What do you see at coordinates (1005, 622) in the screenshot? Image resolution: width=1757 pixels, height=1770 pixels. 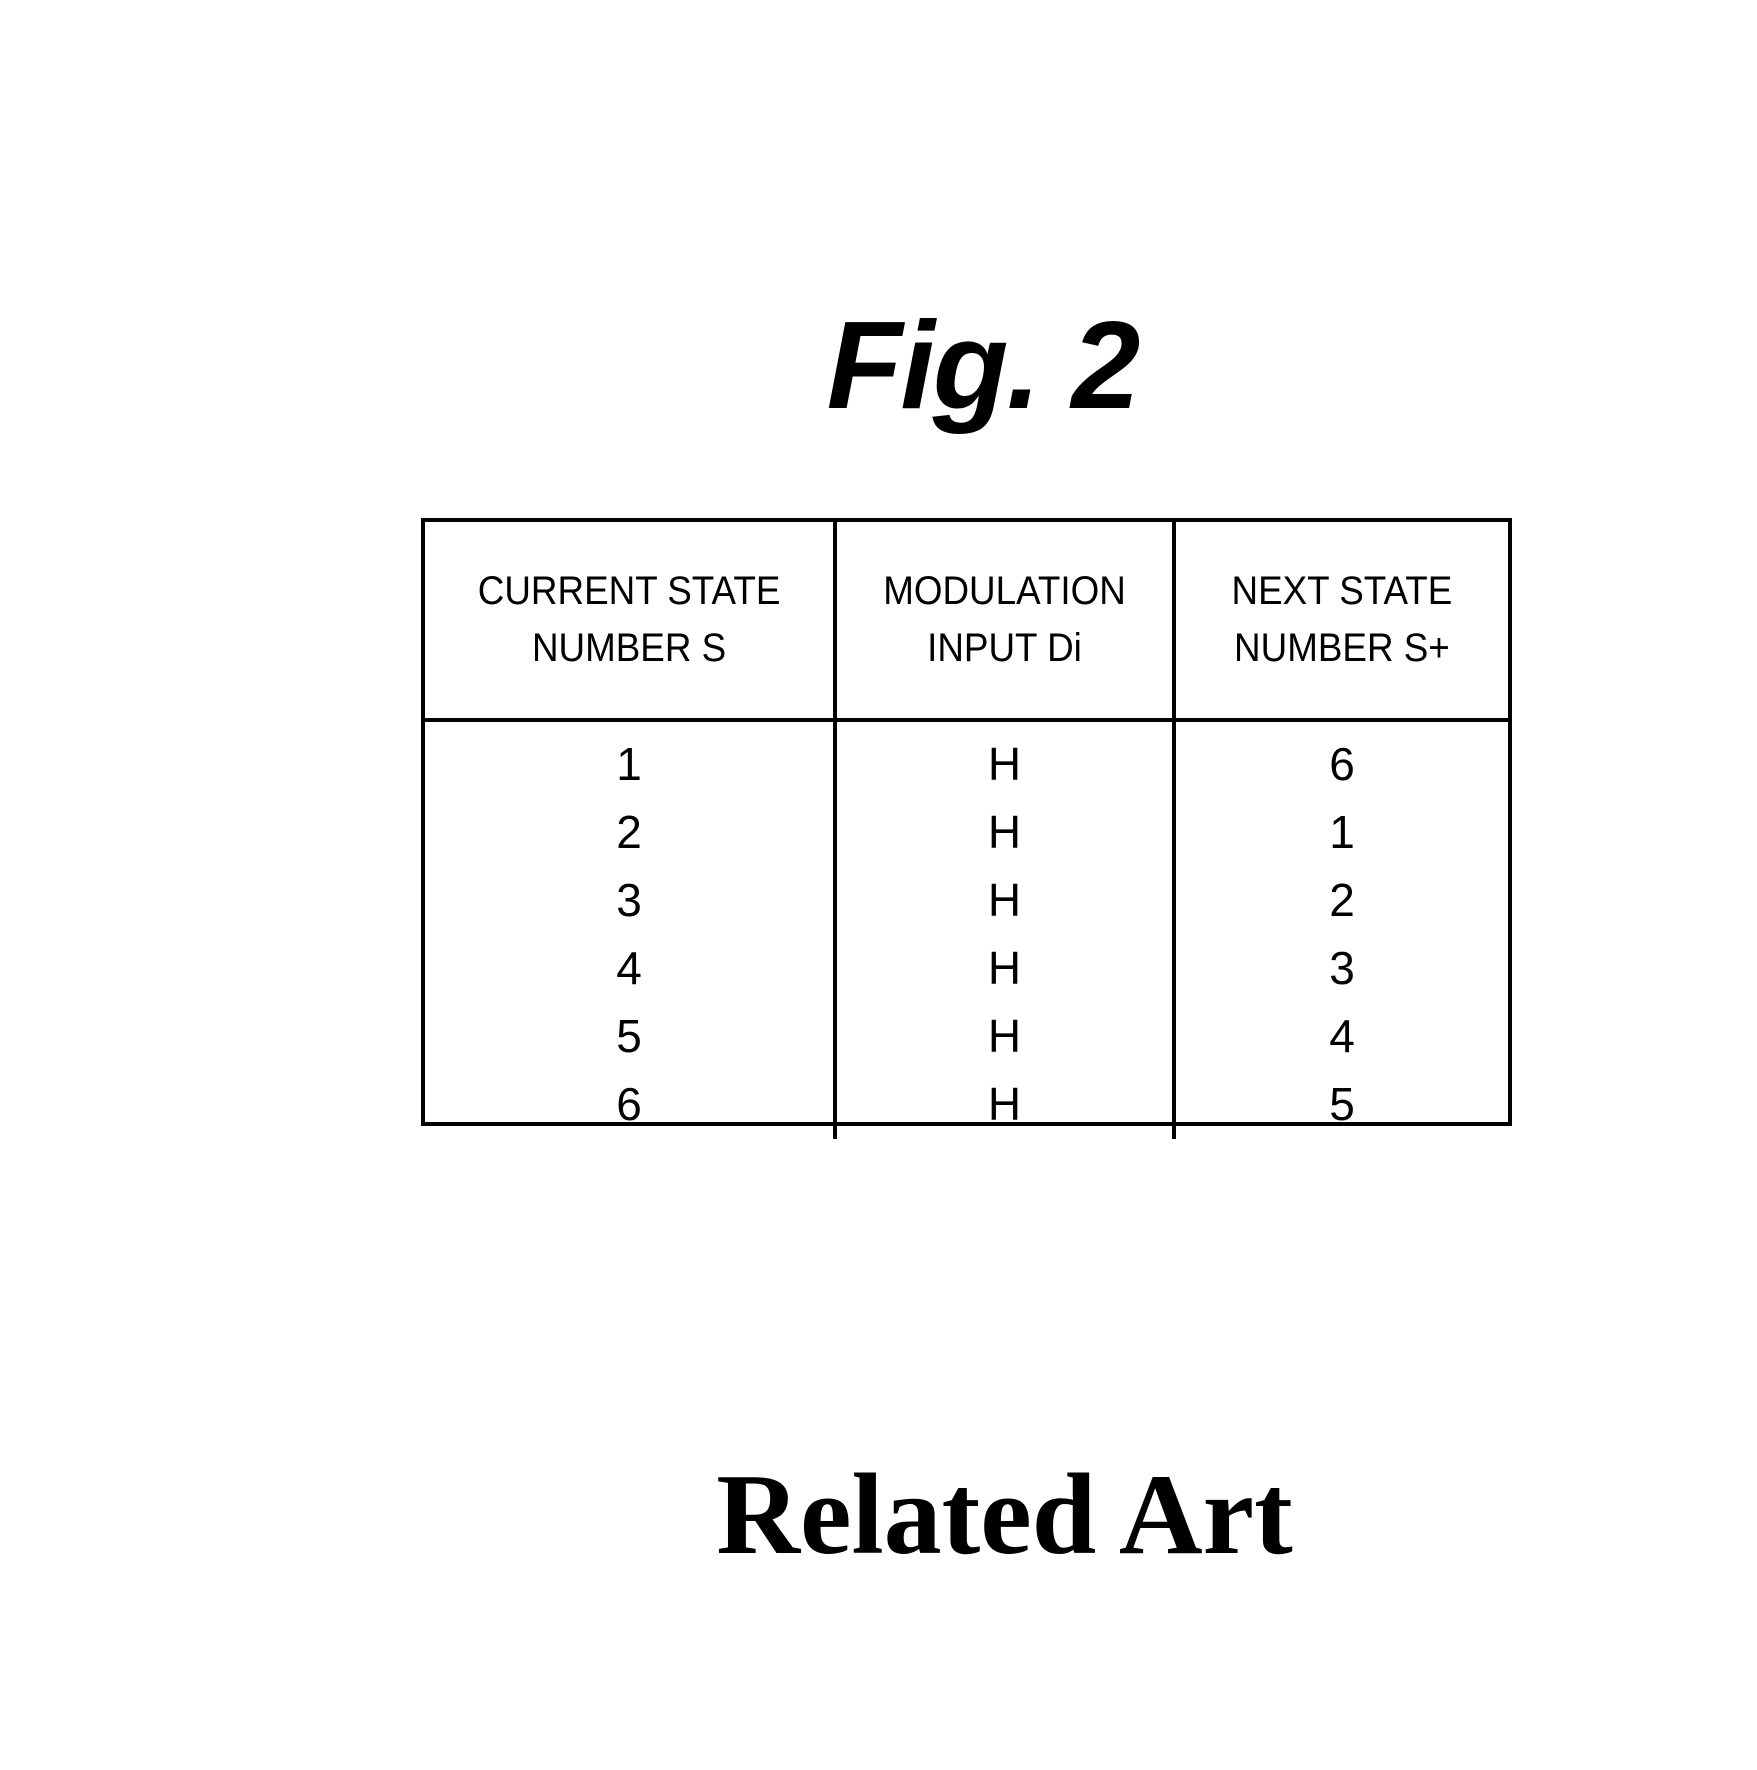 I see `header-modulation-input: MODULATION INPUT Di` at bounding box center [1005, 622].